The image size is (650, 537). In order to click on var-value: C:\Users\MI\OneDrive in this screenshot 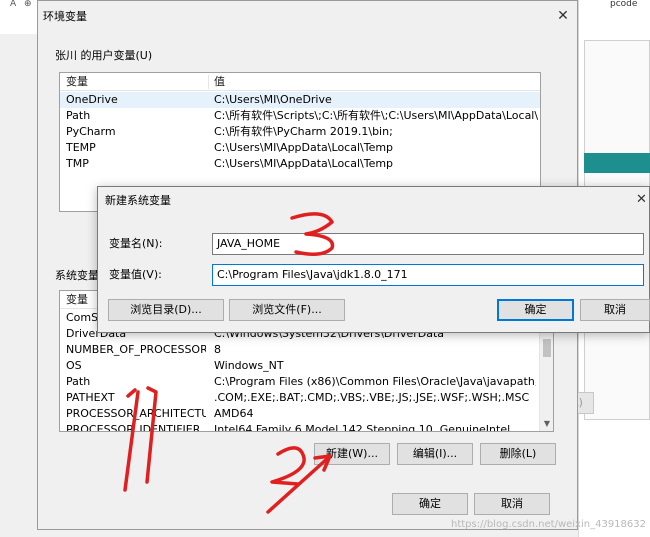, I will do `click(273, 99)`.